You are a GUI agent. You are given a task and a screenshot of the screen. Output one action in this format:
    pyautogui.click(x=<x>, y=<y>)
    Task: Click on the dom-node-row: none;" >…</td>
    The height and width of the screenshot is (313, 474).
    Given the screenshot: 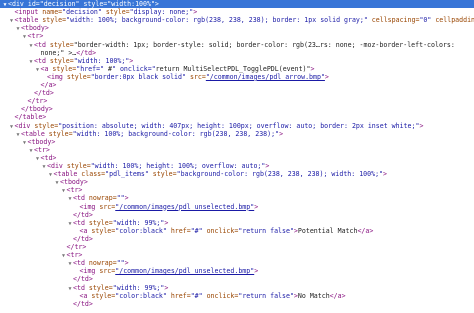 What is the action you would take?
    pyautogui.click(x=237, y=53)
    